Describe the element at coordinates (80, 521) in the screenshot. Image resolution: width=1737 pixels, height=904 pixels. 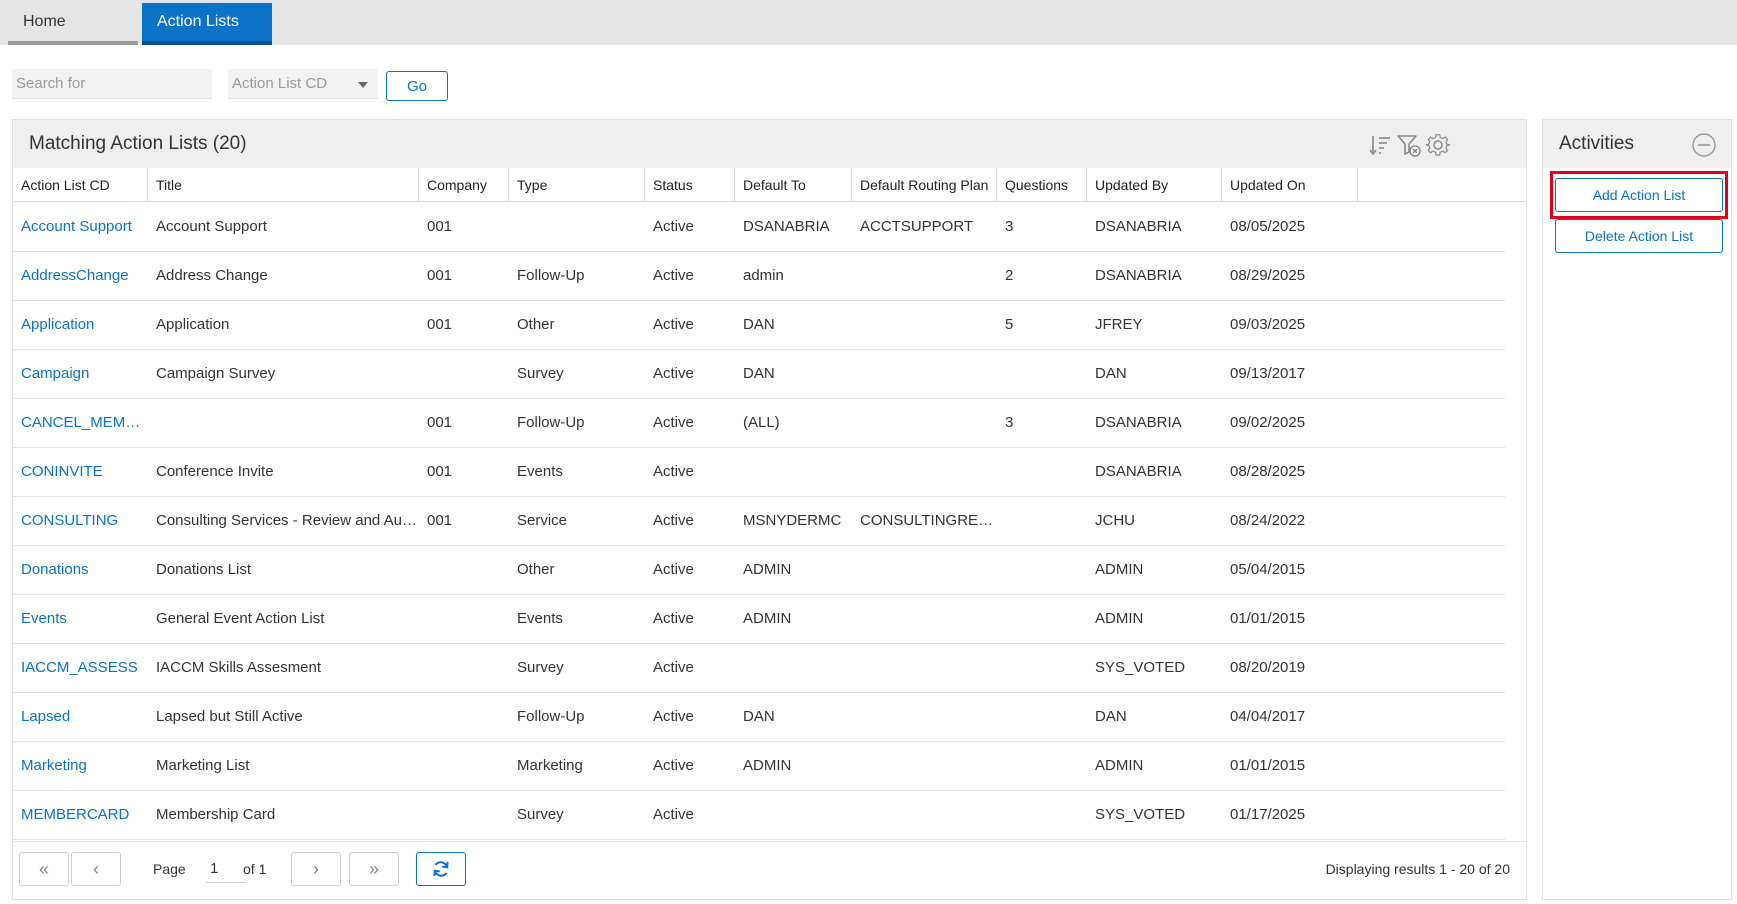
I see `cell-cd: CONSULTING` at that location.